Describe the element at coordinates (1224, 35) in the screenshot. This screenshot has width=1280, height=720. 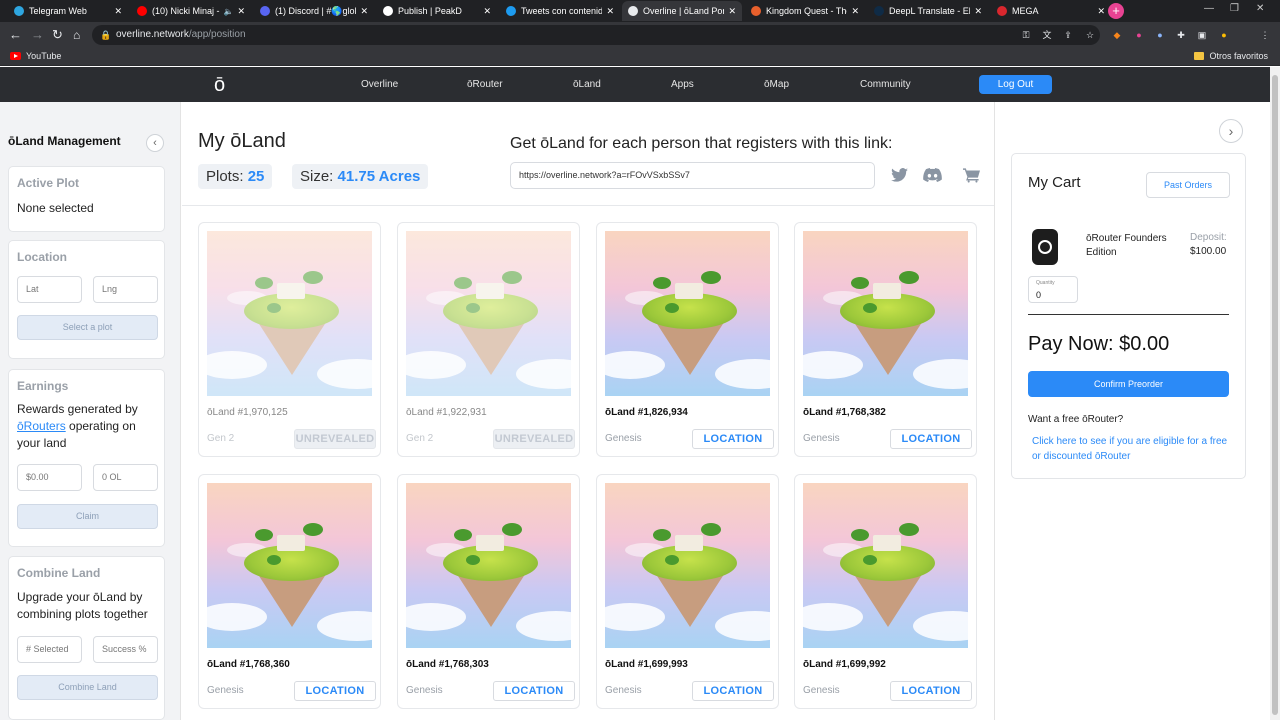
I see `profile-avatar: ●` at that location.